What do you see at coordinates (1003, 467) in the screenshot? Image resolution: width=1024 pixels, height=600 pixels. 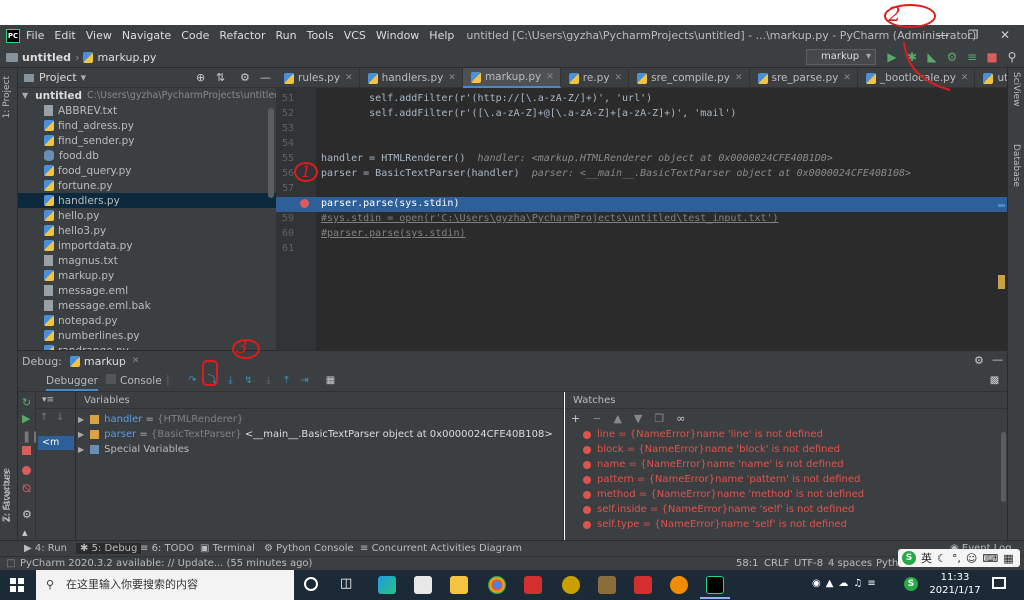 I see `watches-scrollbar` at bounding box center [1003, 467].